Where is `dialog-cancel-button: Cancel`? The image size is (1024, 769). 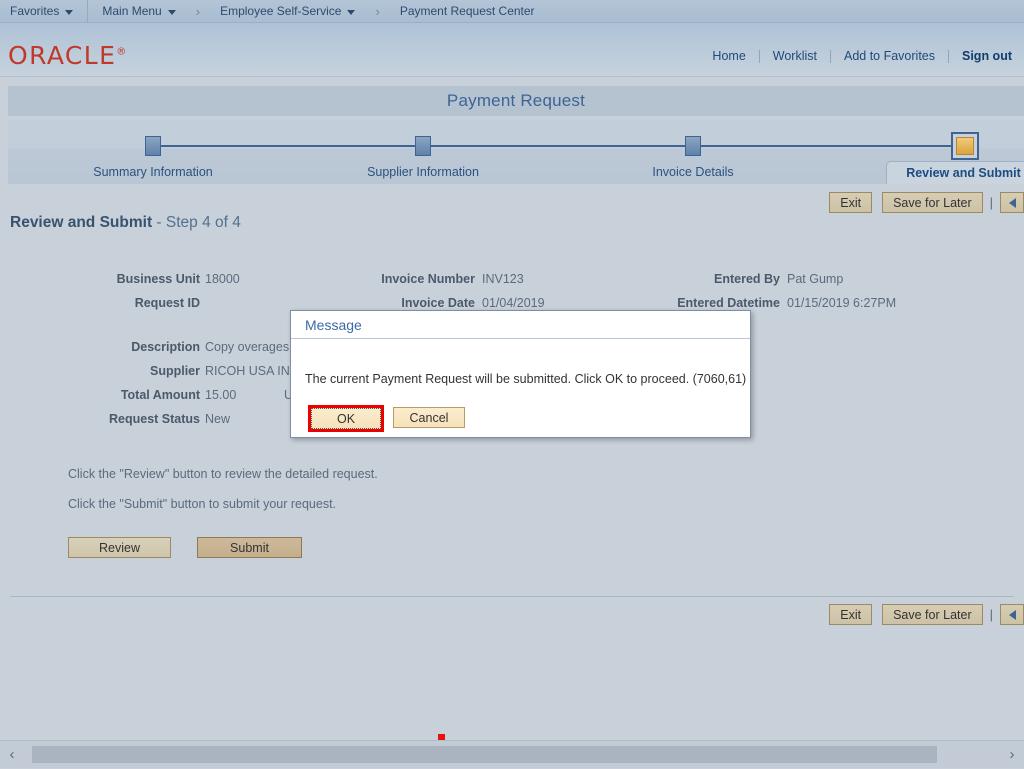 dialog-cancel-button: Cancel is located at coordinates (429, 417).